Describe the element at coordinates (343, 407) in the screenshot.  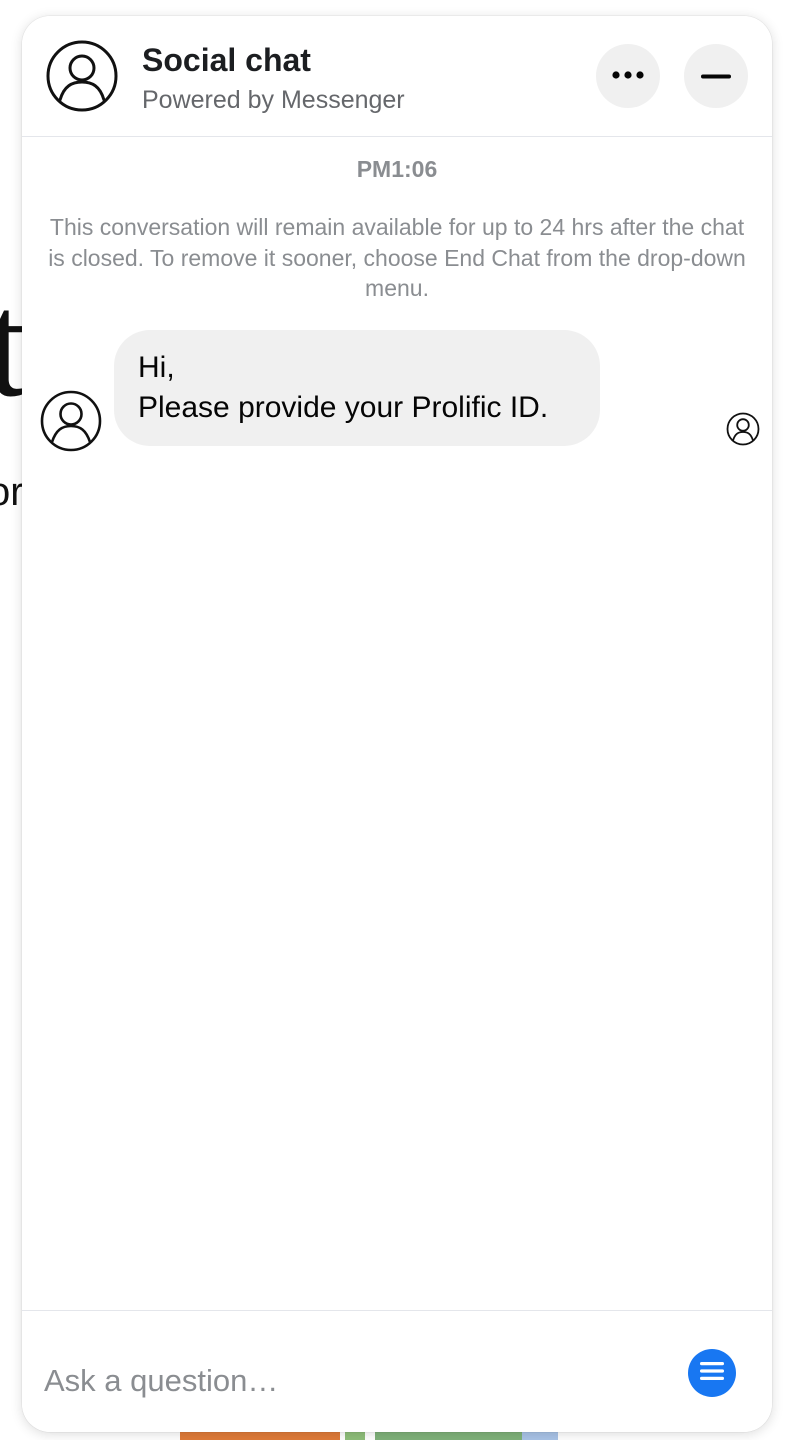
I see `message-text-line: Please provide your Prolific ID.` at that location.